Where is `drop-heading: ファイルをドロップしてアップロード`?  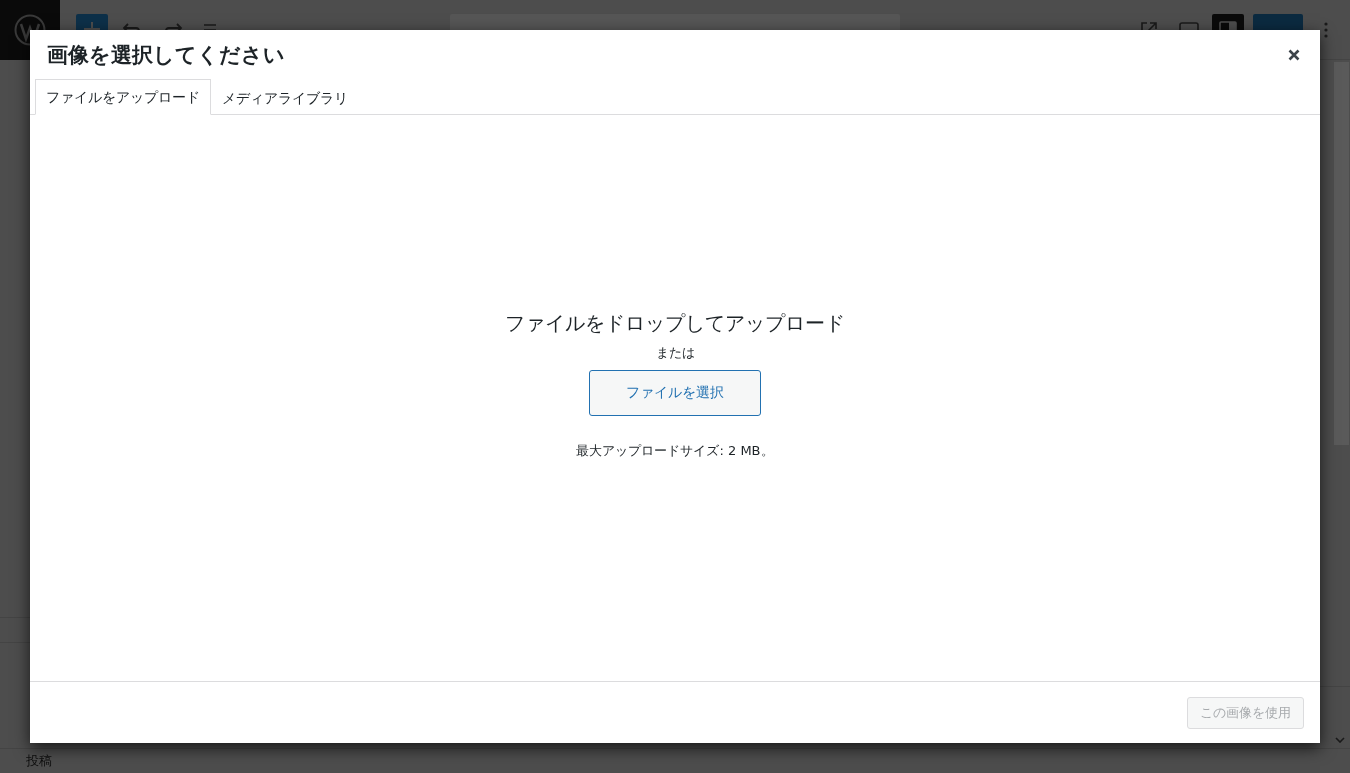
drop-heading: ファイルをドロップしてアップロード is located at coordinates (675, 323).